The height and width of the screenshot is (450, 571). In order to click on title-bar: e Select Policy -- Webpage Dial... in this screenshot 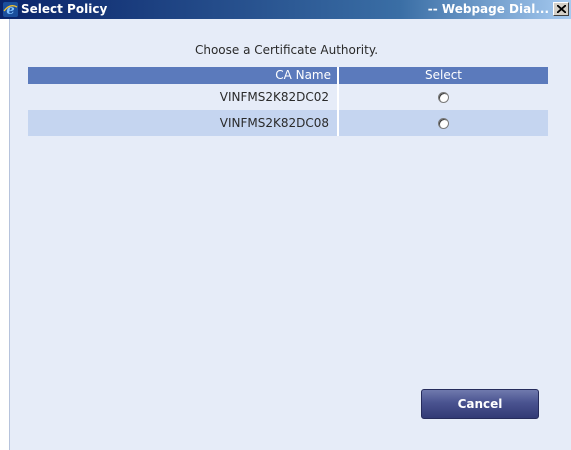, I will do `click(285, 9)`.